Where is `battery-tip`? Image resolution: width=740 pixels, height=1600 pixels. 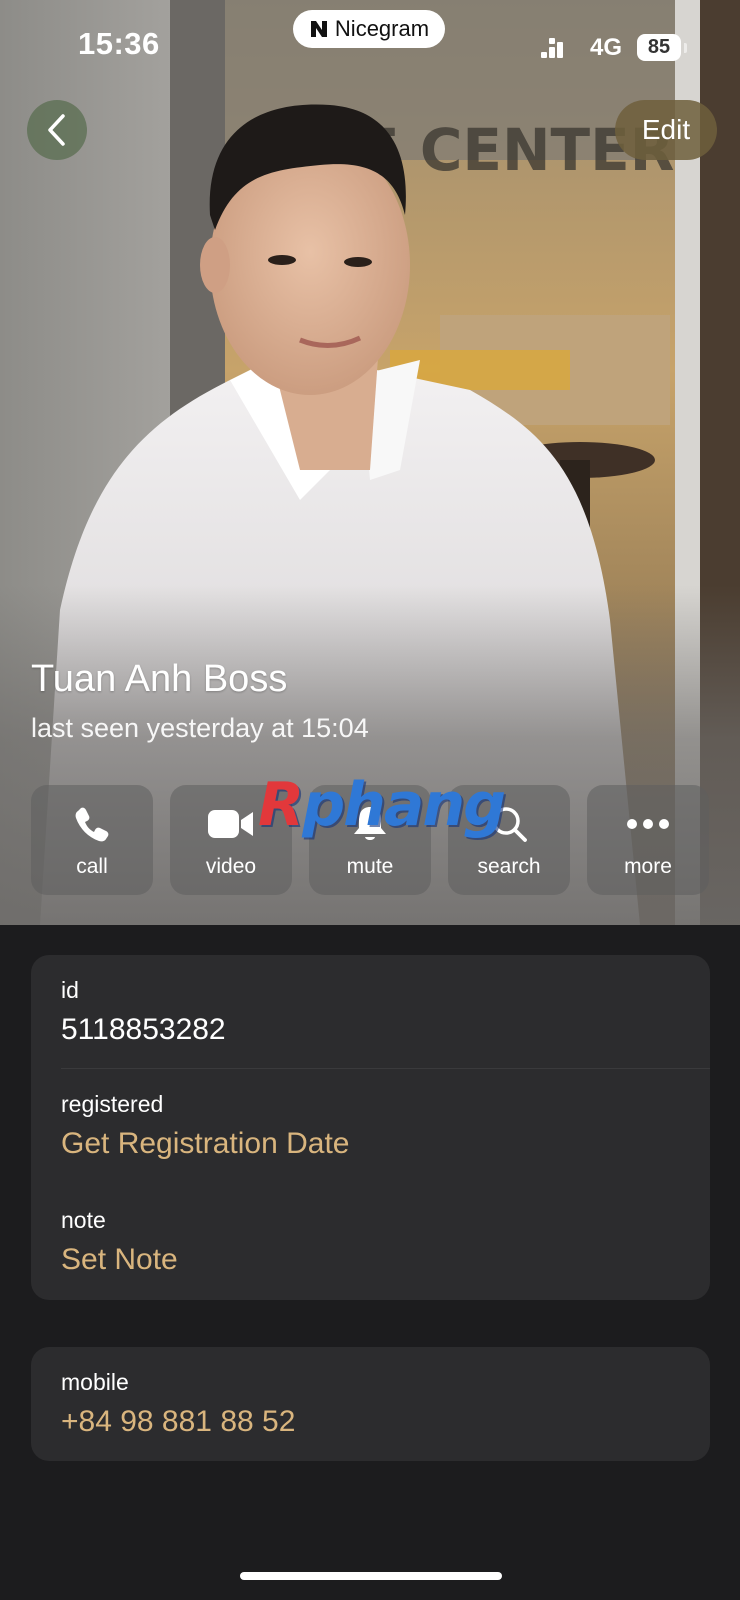 battery-tip is located at coordinates (685, 48).